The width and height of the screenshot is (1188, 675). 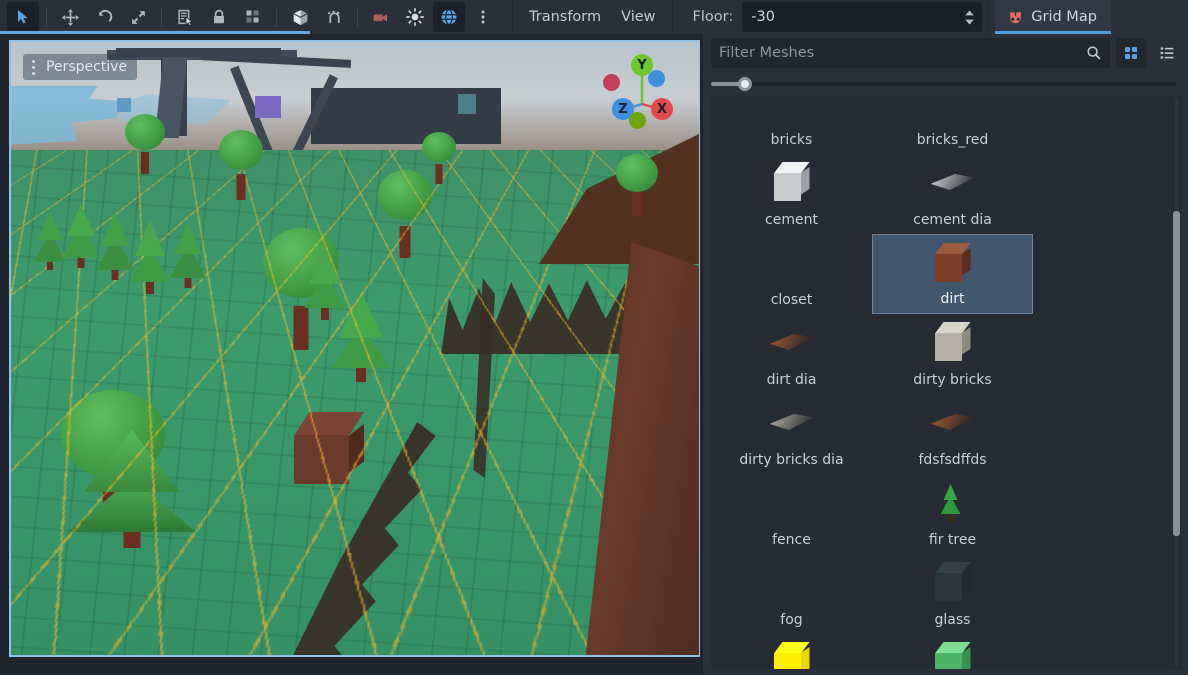 What do you see at coordinates (791, 274) in the screenshot?
I see `mesh-item: closet` at bounding box center [791, 274].